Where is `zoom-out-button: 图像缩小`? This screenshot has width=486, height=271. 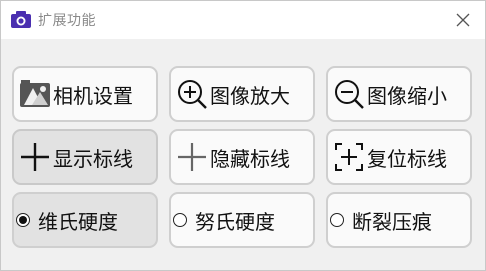
zoom-out-button: 图像缩小 is located at coordinates (399, 94).